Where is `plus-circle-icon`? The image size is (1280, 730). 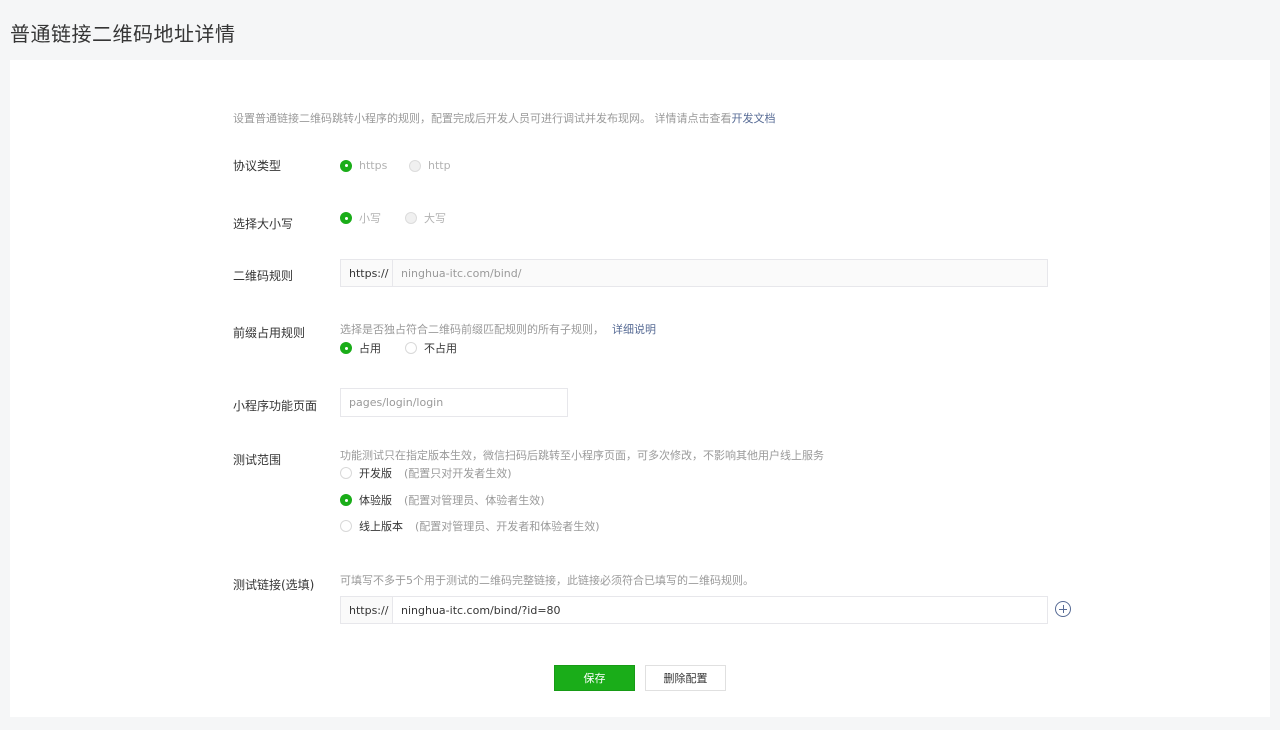 plus-circle-icon is located at coordinates (1063, 609).